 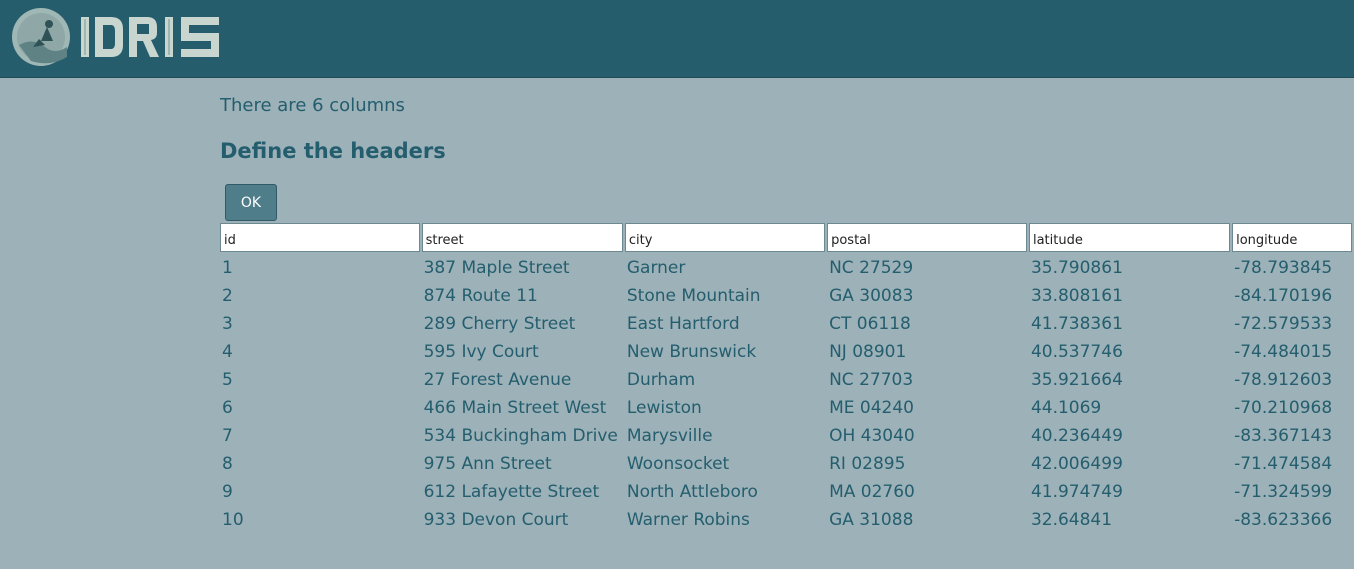 What do you see at coordinates (1283, 324) in the screenshot?
I see `cell-longitude: -72.579533` at bounding box center [1283, 324].